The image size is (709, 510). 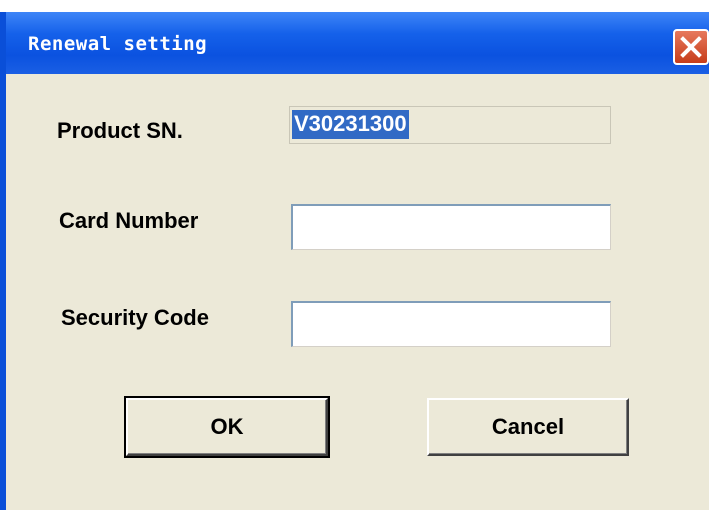 I want to click on title-bar: Renewal setting, so click(x=357, y=43).